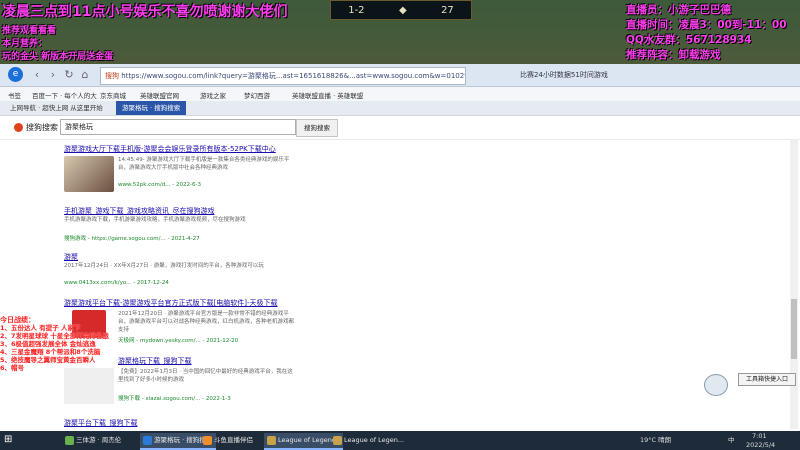  What do you see at coordinates (655, 439) in the screenshot?
I see `weather-text: 19°C 晴朗` at bounding box center [655, 439].